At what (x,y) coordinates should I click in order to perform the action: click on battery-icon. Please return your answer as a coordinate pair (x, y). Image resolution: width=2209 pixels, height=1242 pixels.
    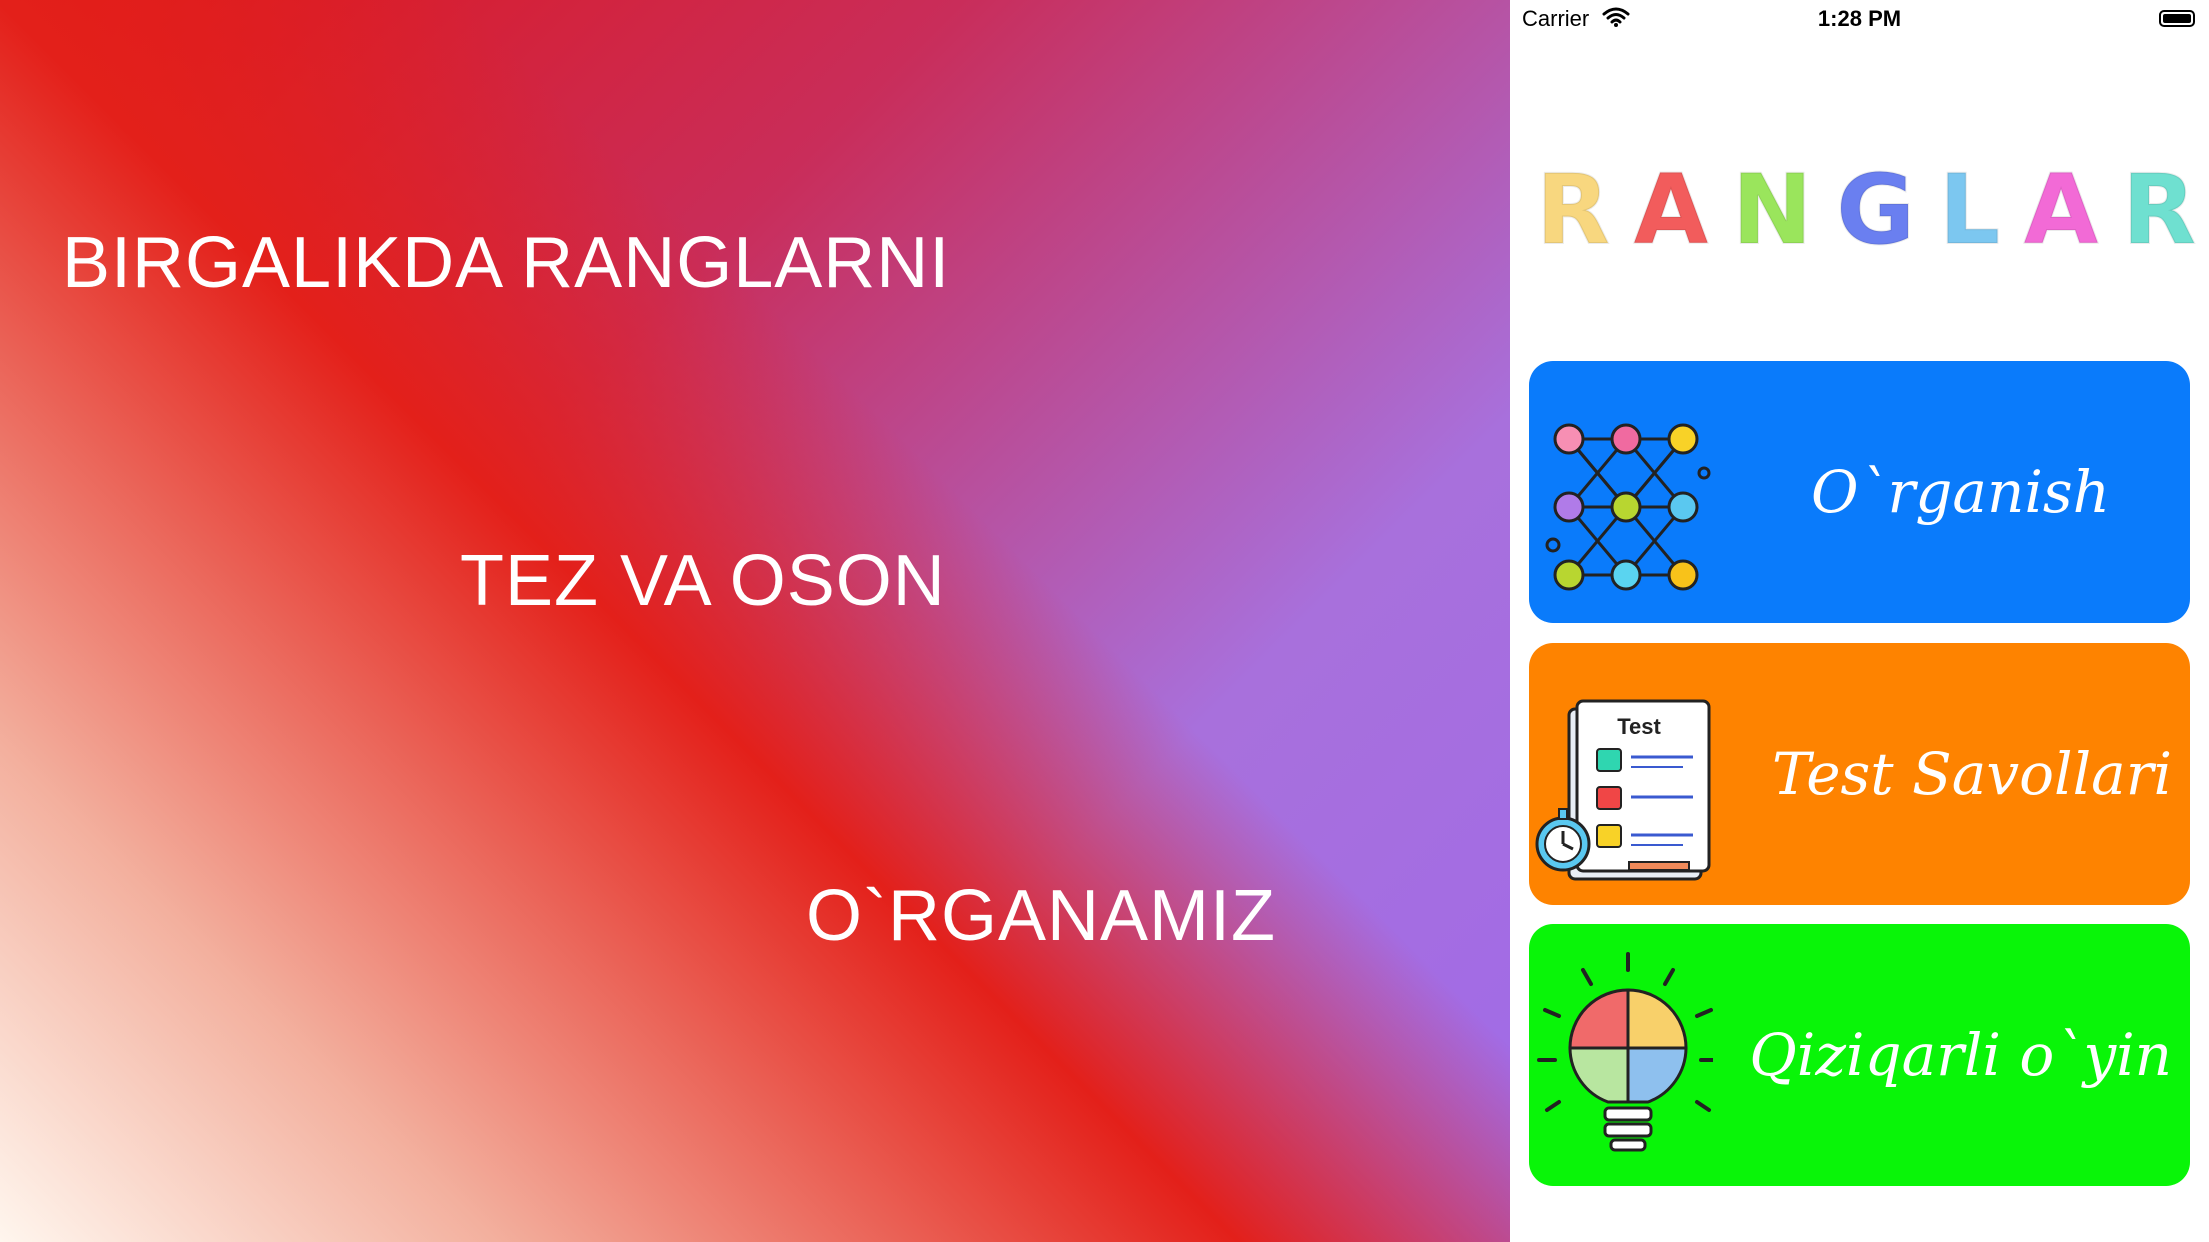
    Looking at the image, I should click on (2177, 18).